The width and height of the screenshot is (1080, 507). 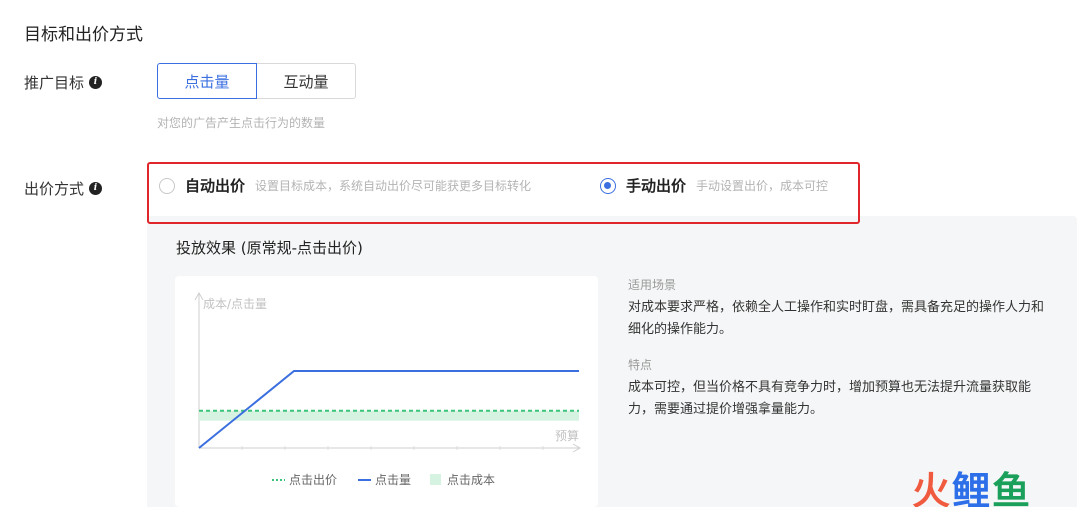 I want to click on click-cost-band, so click(x=389, y=415).